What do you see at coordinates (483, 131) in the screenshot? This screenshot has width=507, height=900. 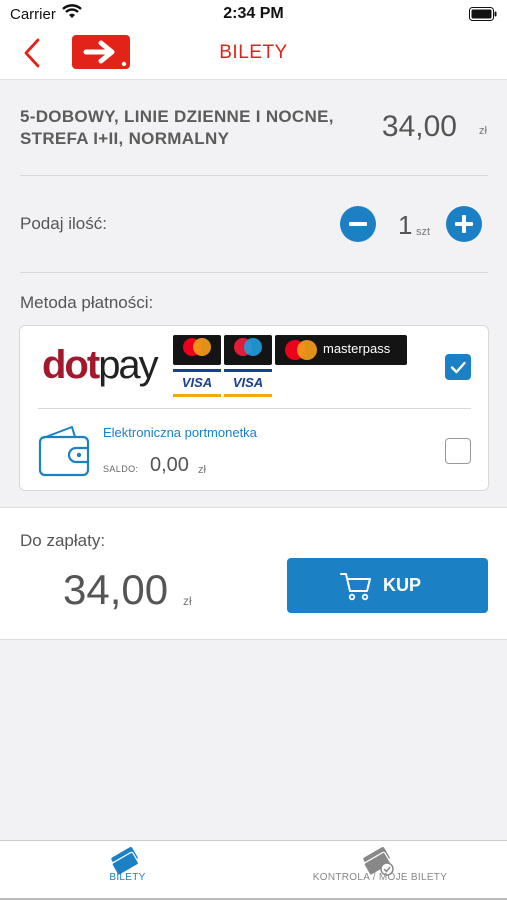 I see `ticket-currency: zł` at bounding box center [483, 131].